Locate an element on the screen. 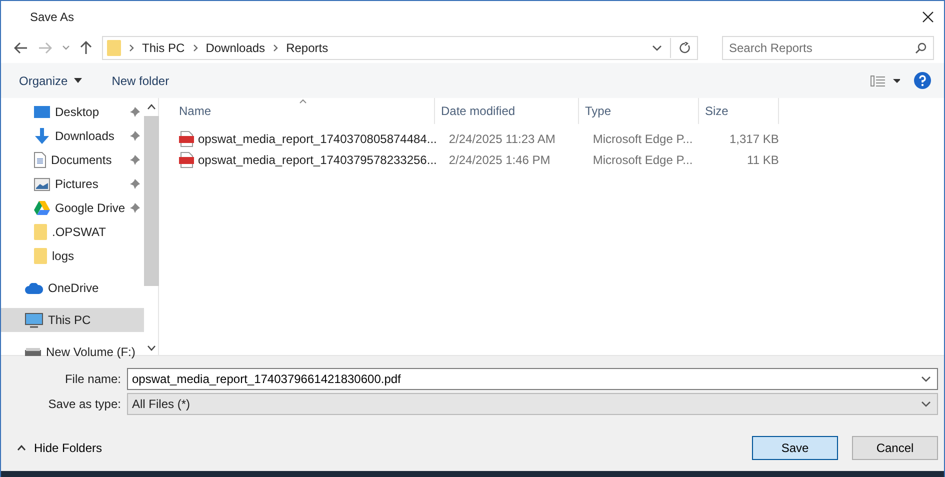 The image size is (945, 477). up-arrow-icon is located at coordinates (86, 48).